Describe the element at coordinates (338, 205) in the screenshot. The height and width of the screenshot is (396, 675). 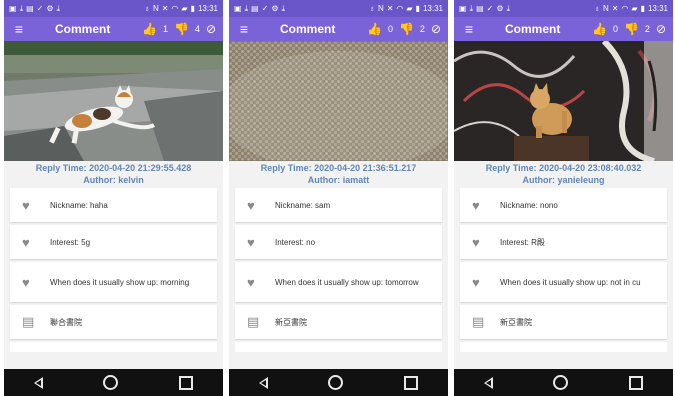
I see `nickname-card: ♥ Nickname: sam` at that location.